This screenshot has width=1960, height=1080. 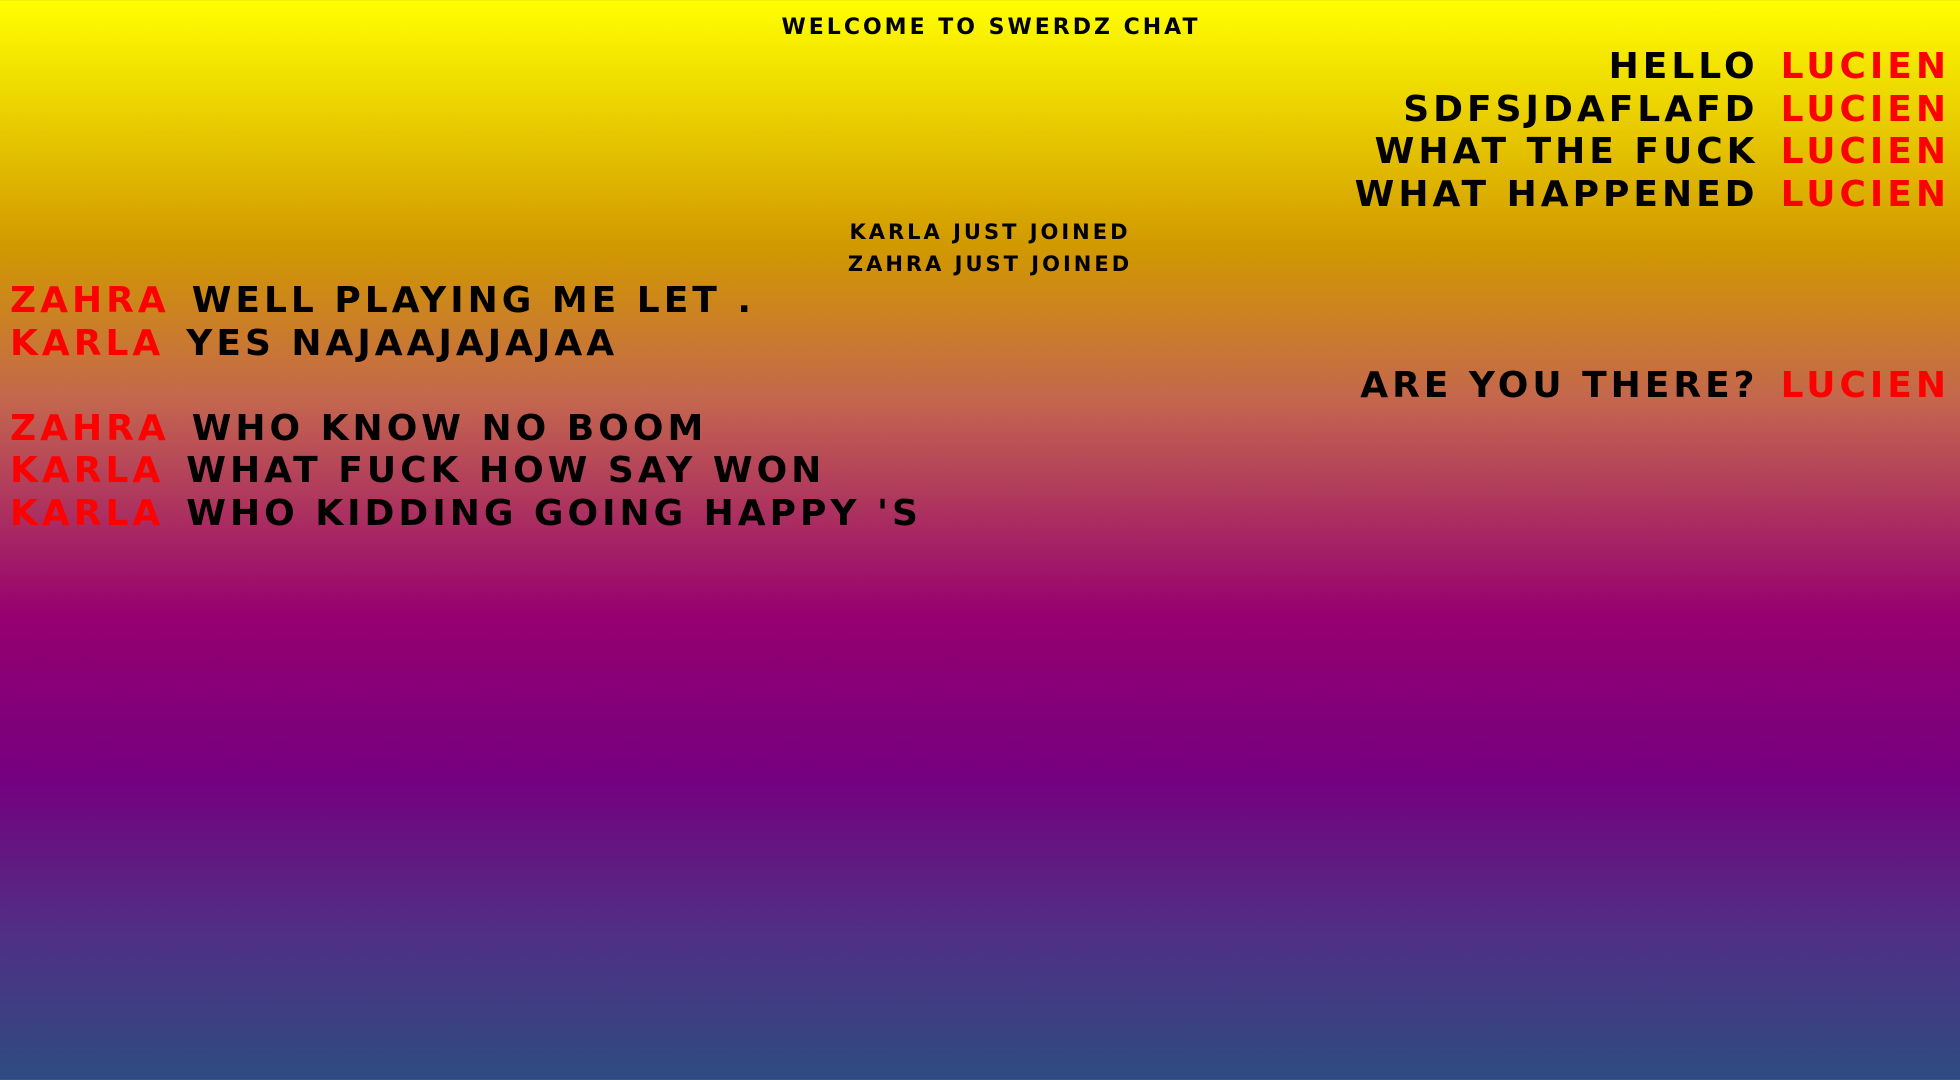 I want to click on message-text: WHO KIDDING GOING HAPPY 'S, so click(x=554, y=513).